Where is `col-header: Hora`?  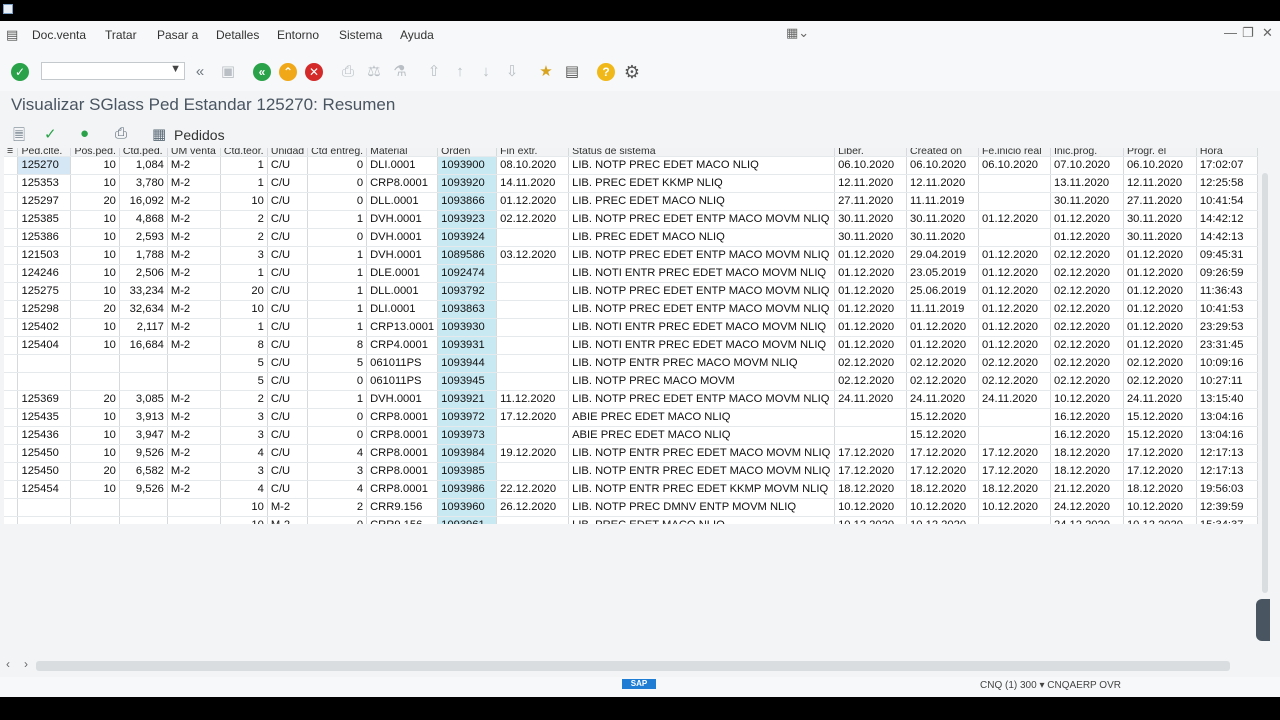
col-header: Hora is located at coordinates (1227, 152).